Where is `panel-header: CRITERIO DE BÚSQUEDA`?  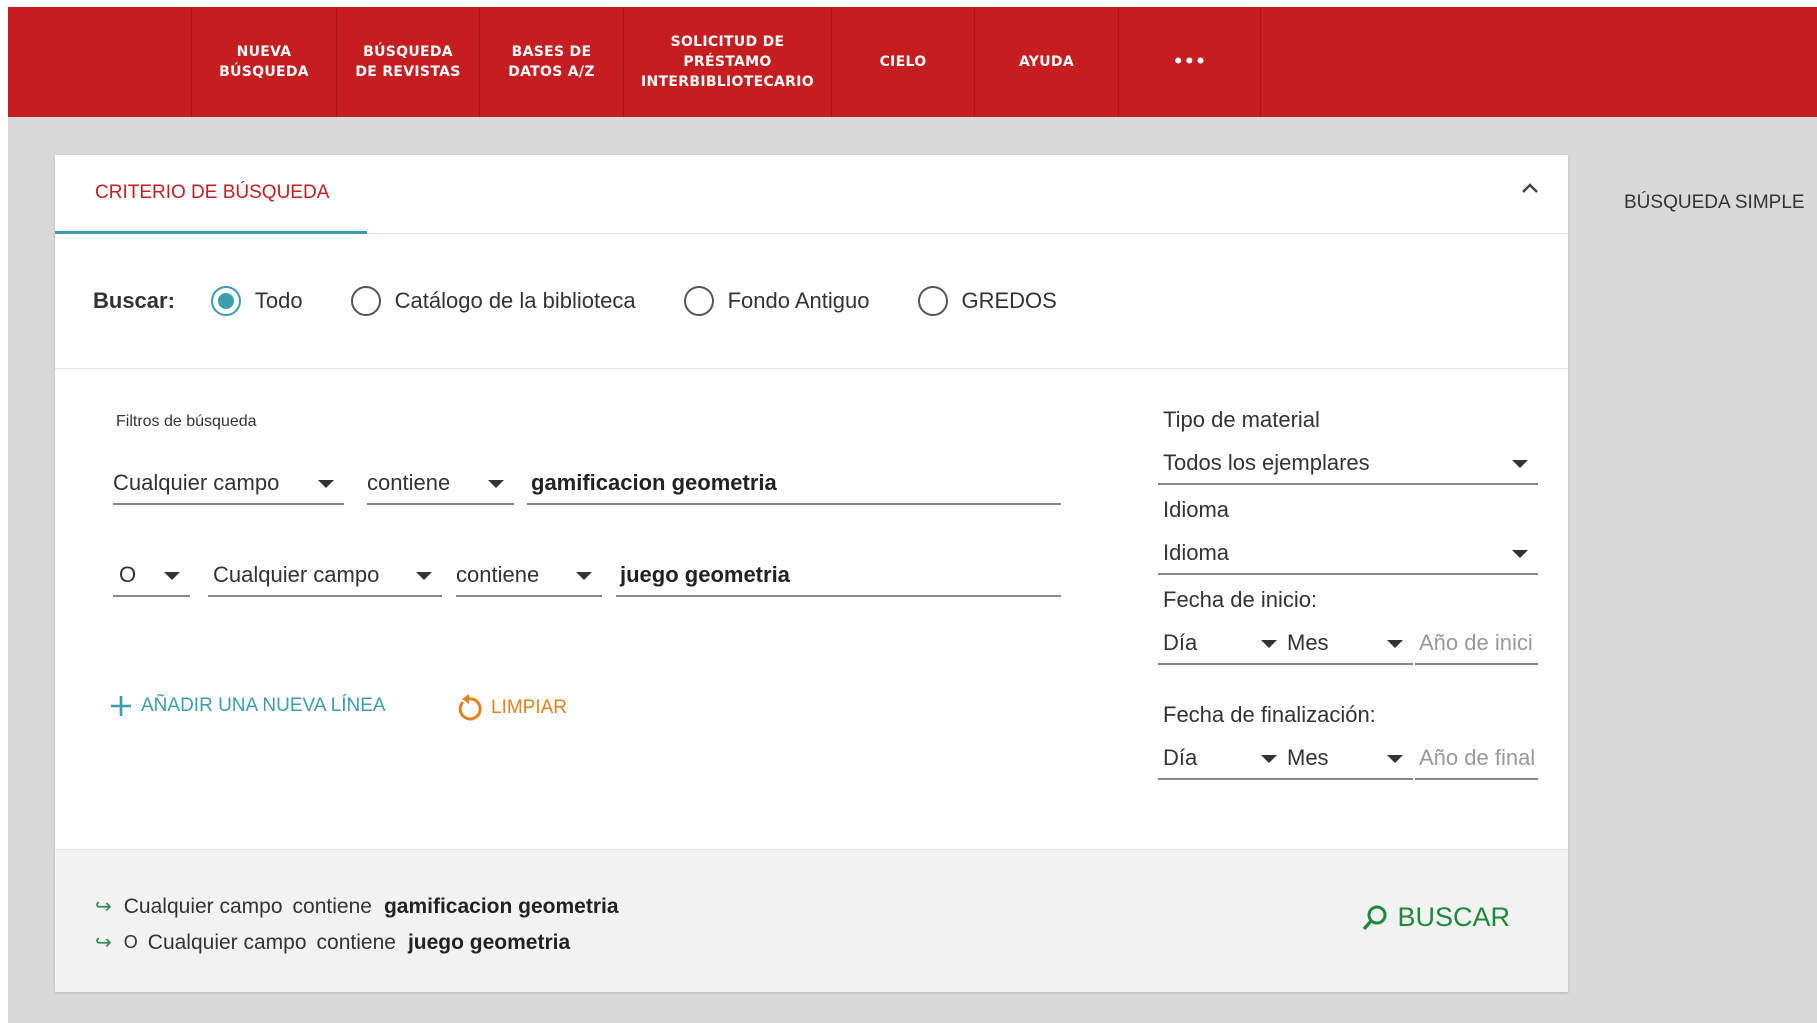 panel-header: CRITERIO DE BÚSQUEDA is located at coordinates (811, 194).